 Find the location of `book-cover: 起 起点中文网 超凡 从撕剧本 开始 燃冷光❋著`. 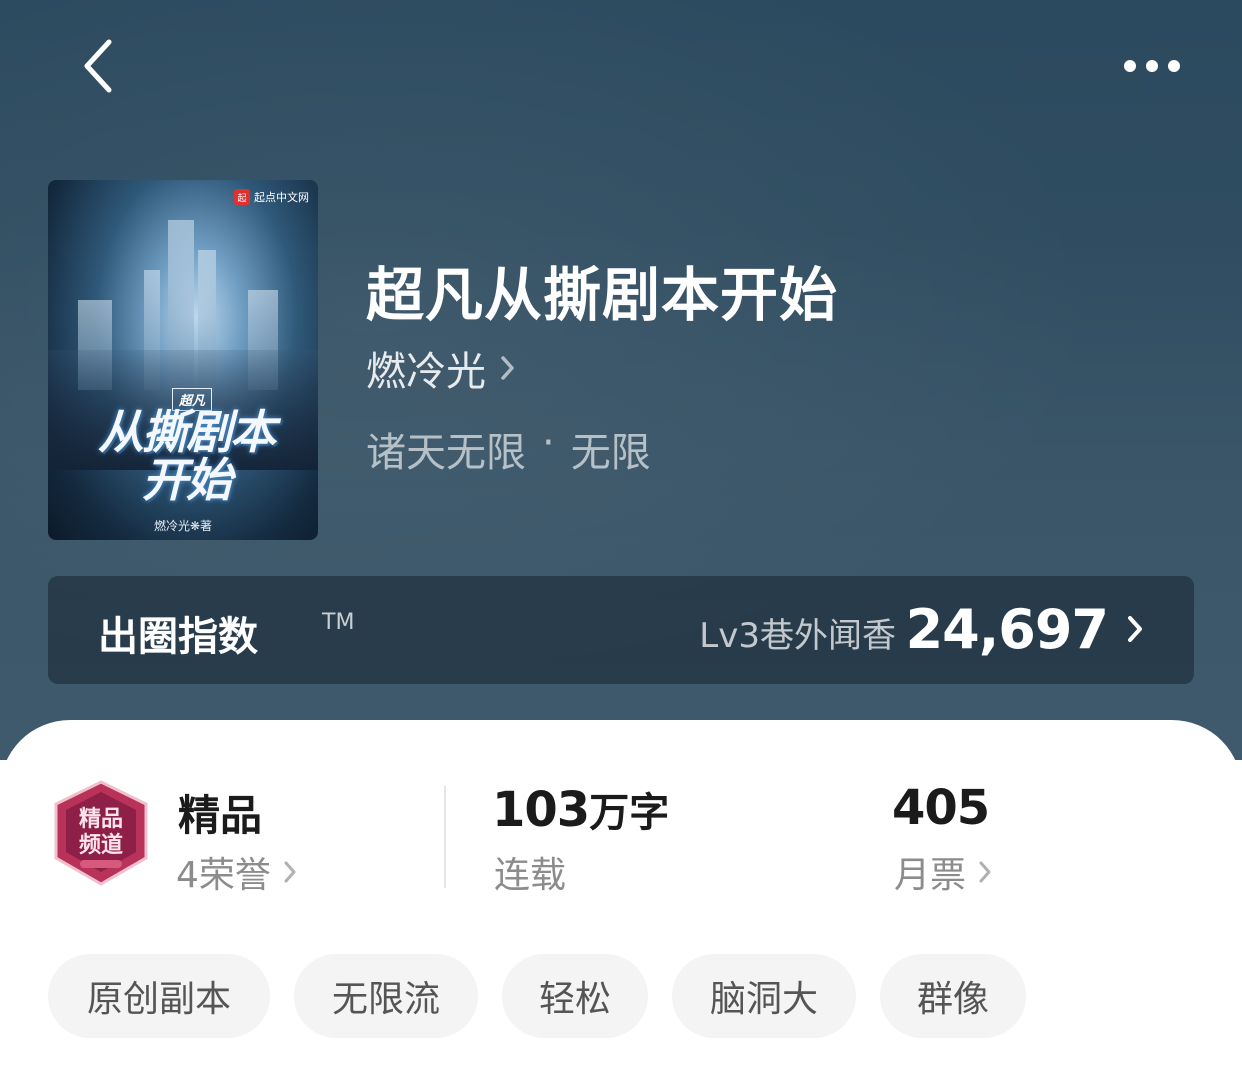

book-cover: 起 起点中文网 超凡 从撕剧本 开始 燃冷光❋著 is located at coordinates (183, 360).